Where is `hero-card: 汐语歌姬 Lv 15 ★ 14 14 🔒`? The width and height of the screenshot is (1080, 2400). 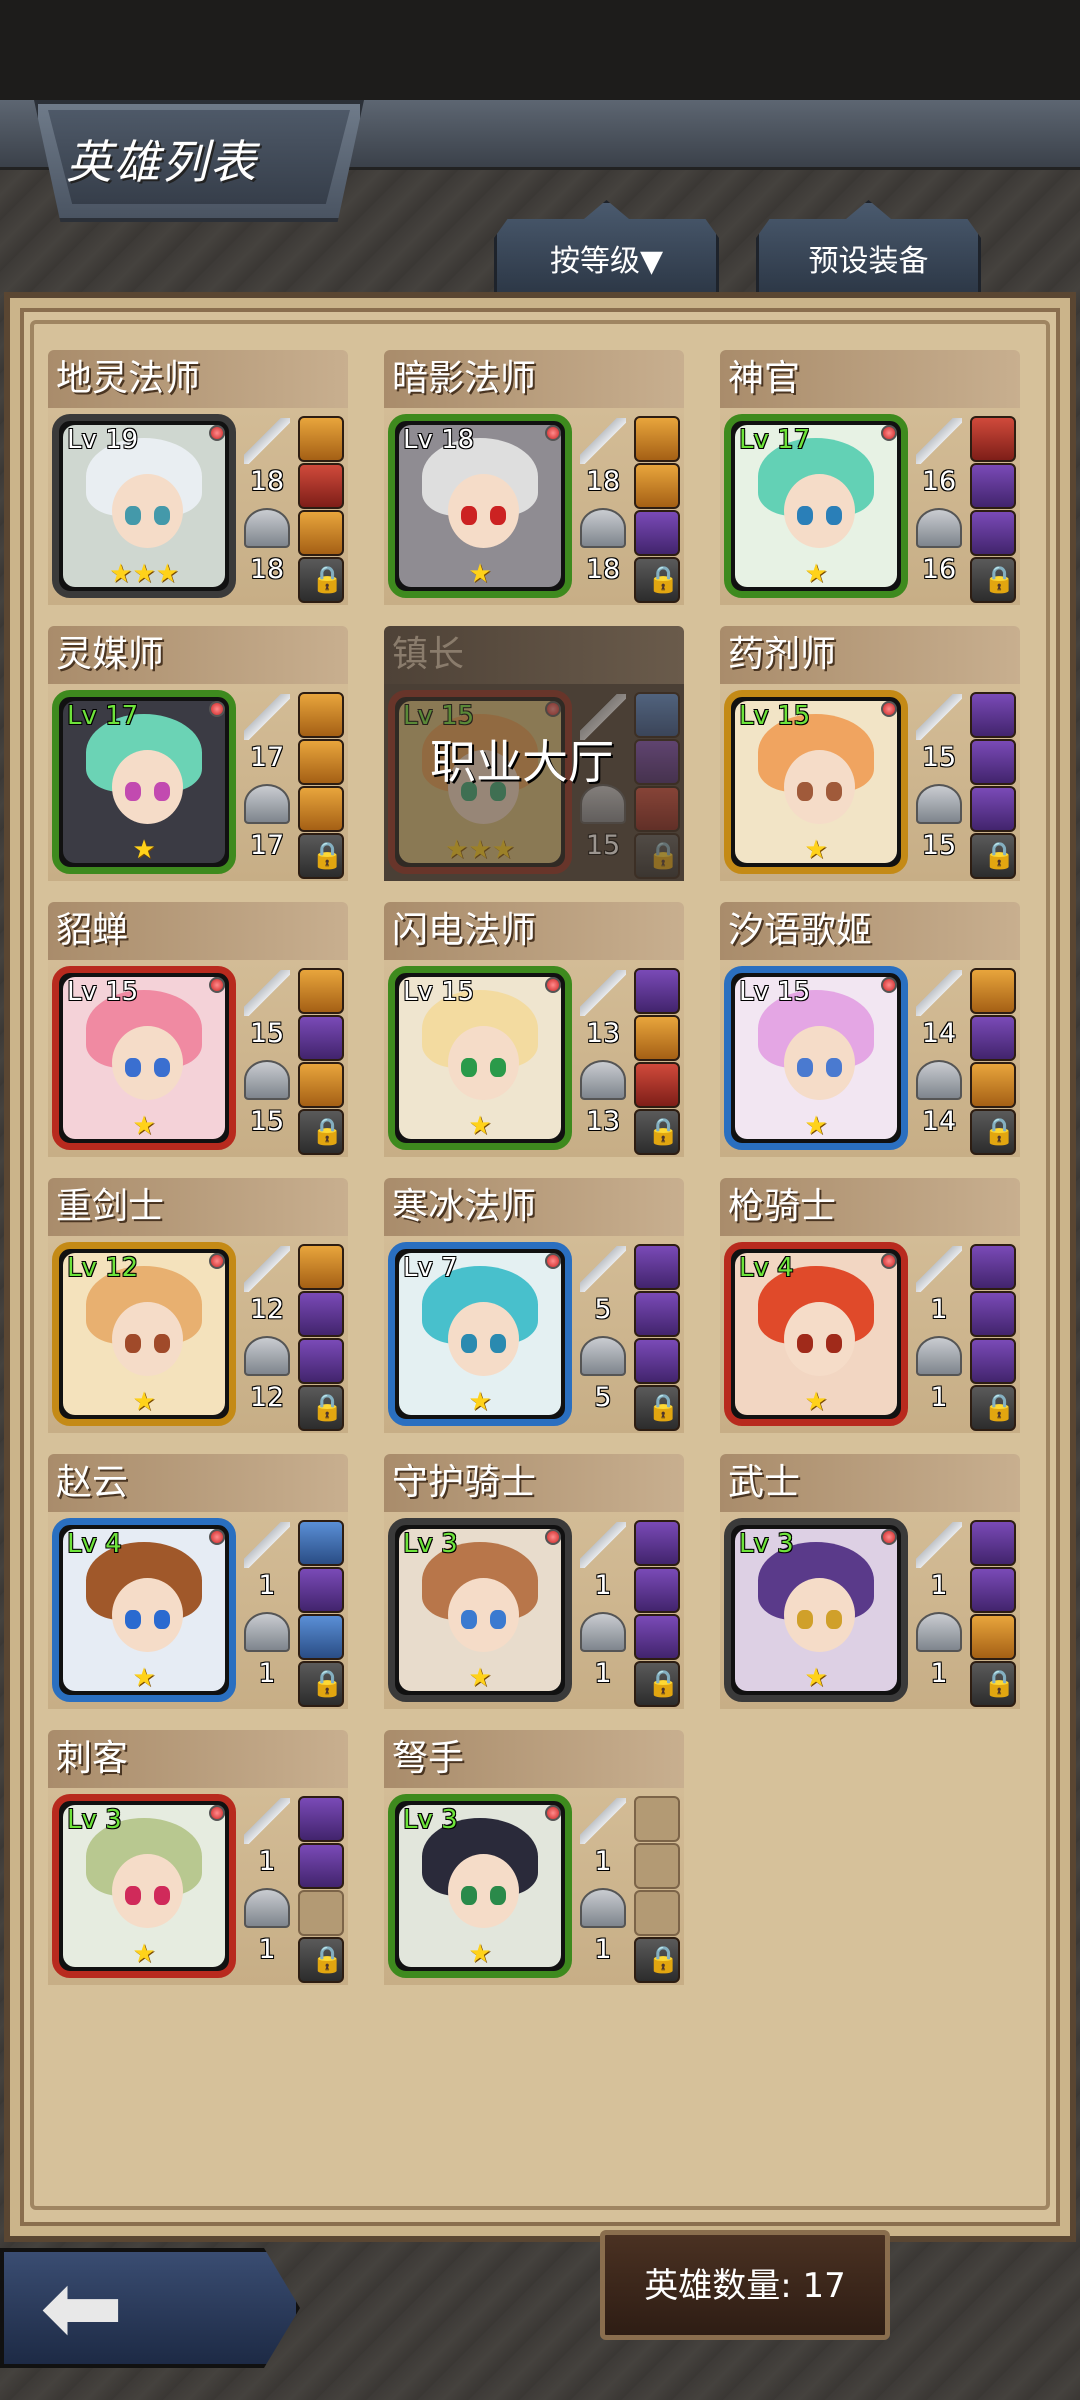 hero-card: 汐语歌姬 Lv 15 ★ 14 14 🔒 is located at coordinates (870, 1029).